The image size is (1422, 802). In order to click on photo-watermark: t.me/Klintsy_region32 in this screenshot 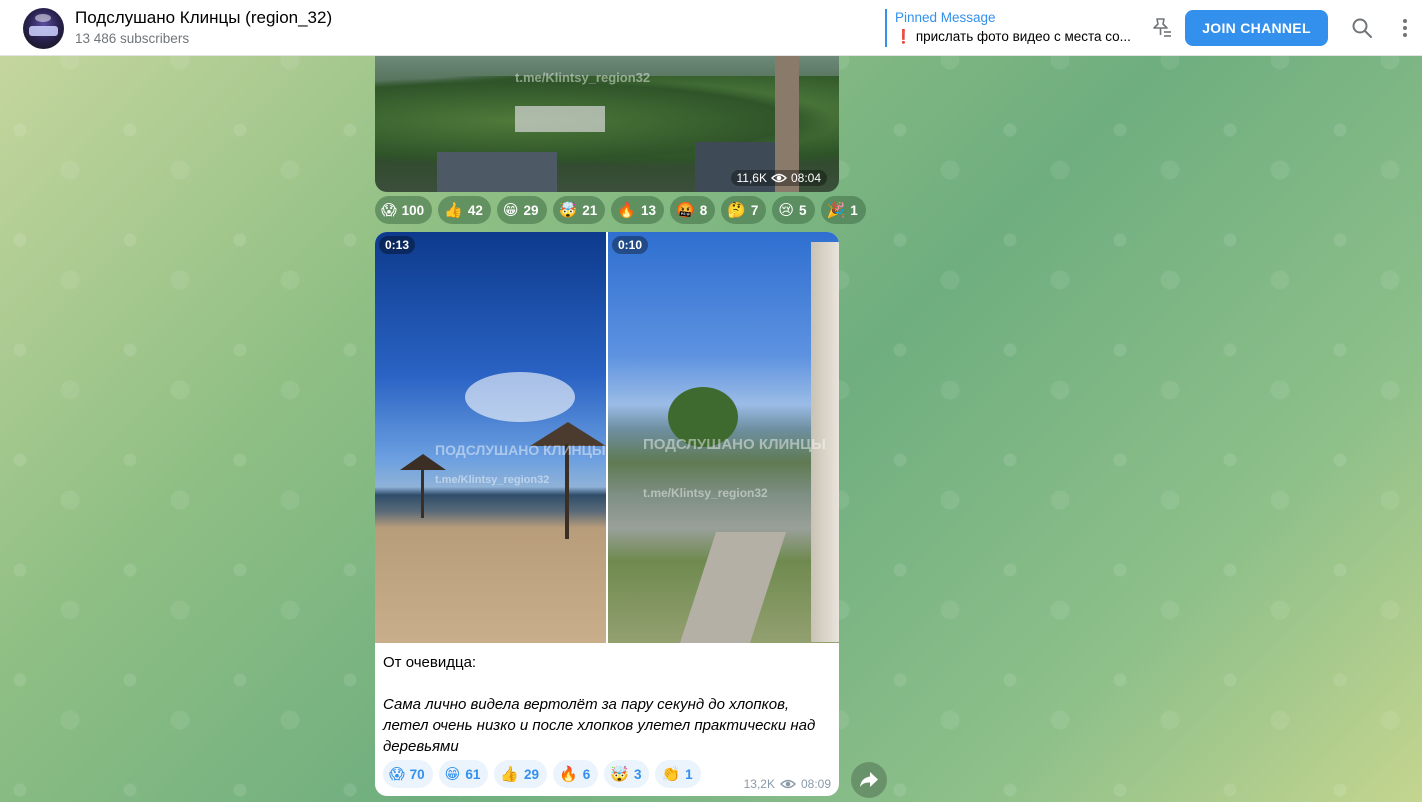, I will do `click(583, 77)`.